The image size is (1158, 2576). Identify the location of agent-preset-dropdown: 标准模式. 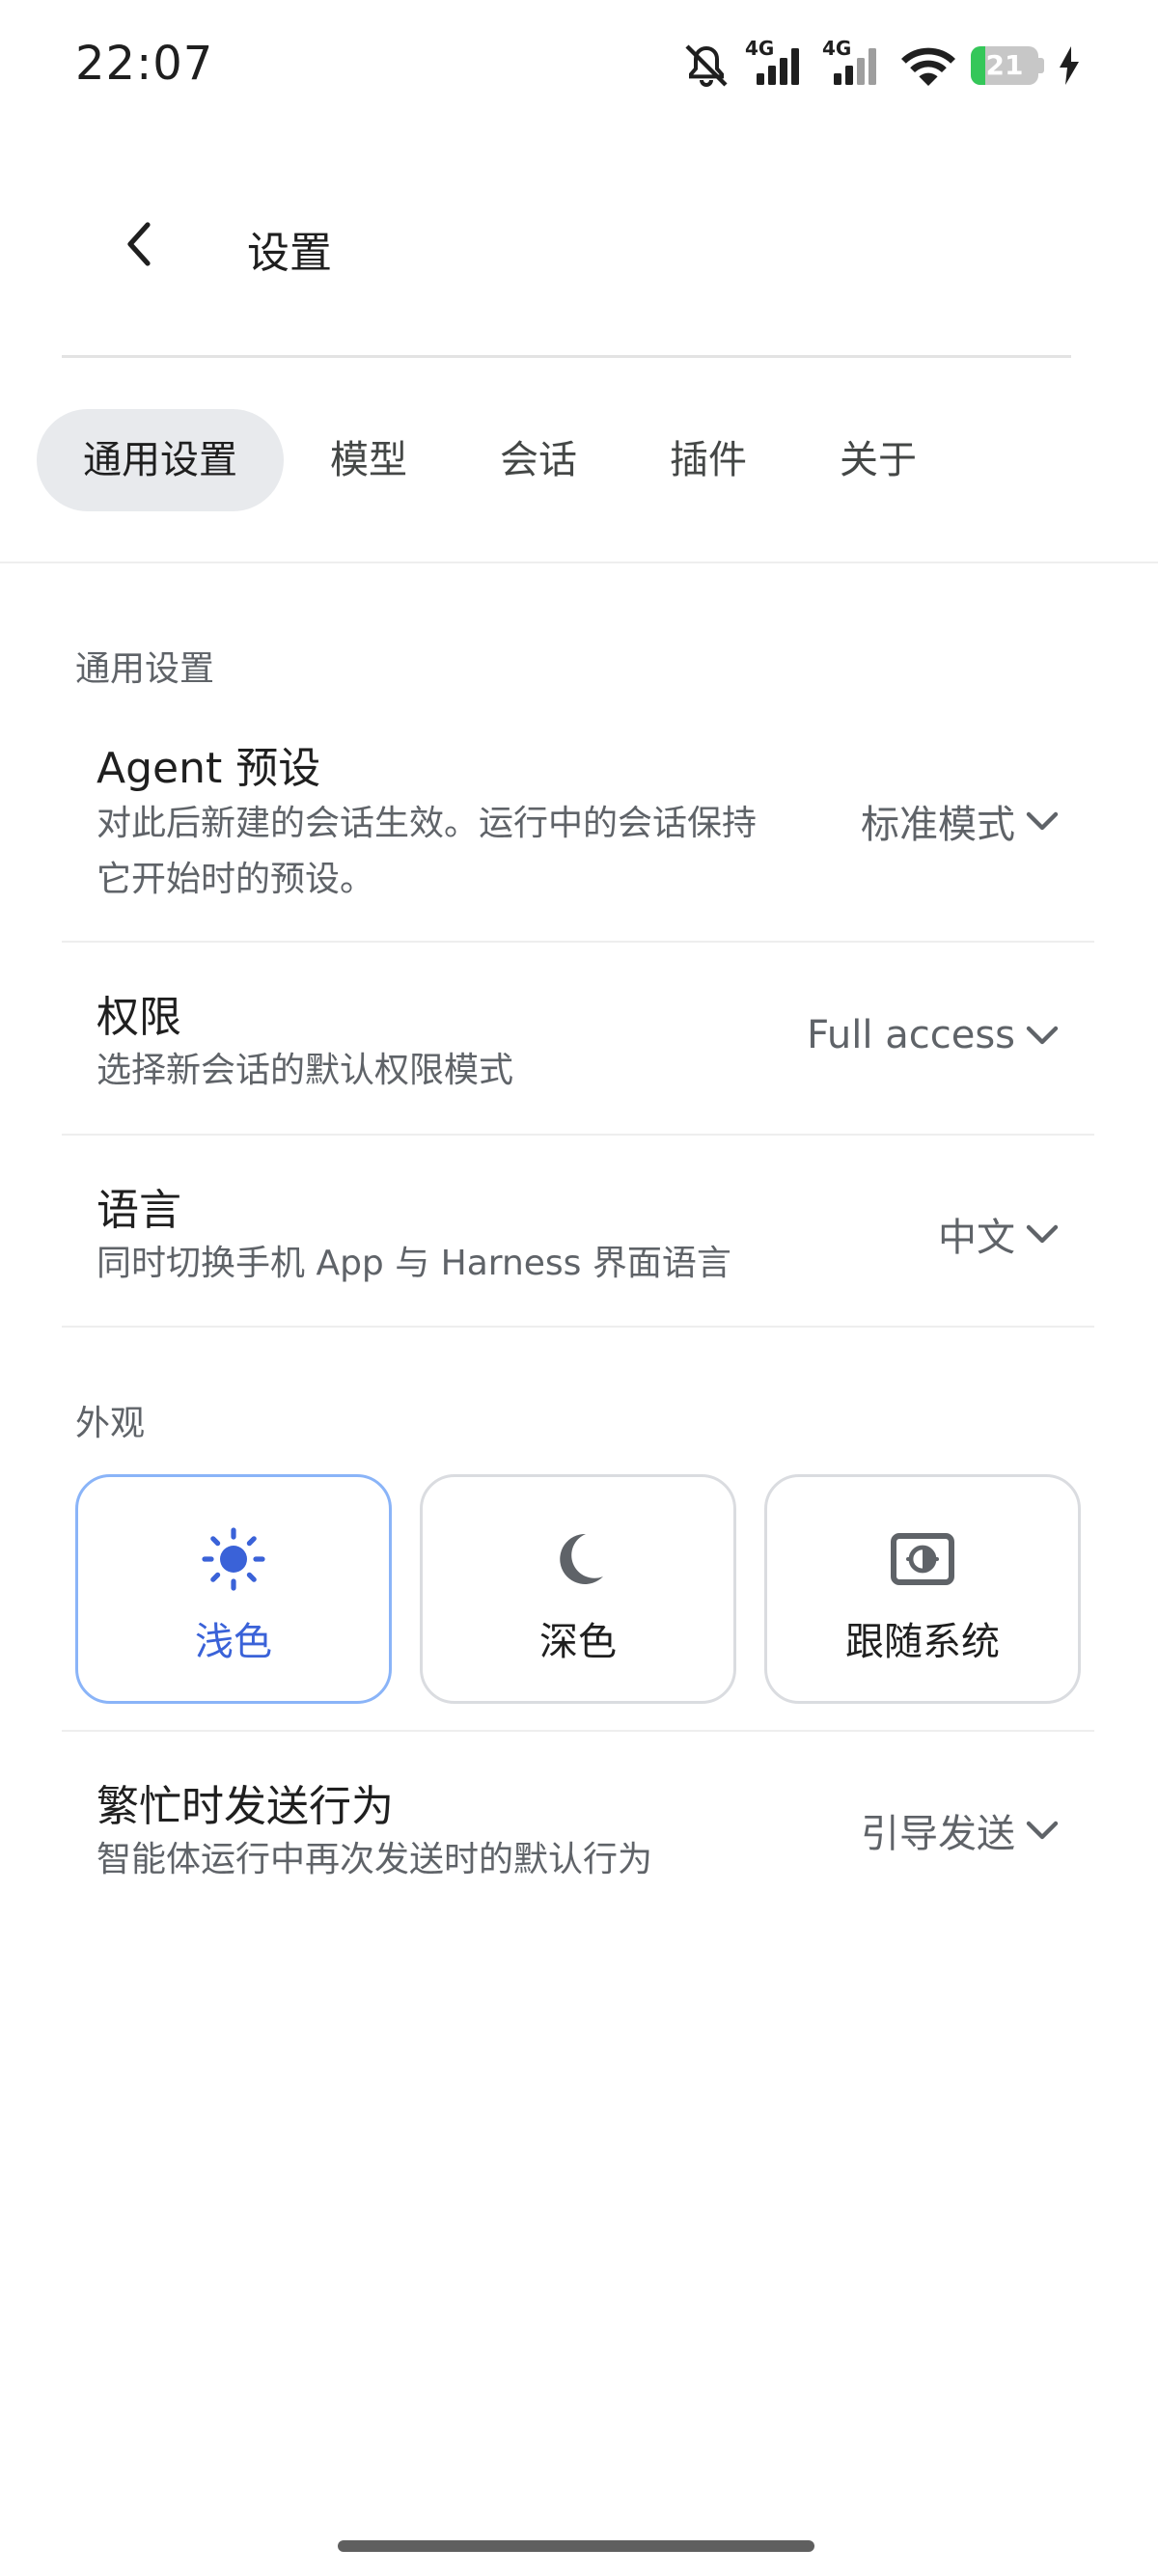
(960, 821).